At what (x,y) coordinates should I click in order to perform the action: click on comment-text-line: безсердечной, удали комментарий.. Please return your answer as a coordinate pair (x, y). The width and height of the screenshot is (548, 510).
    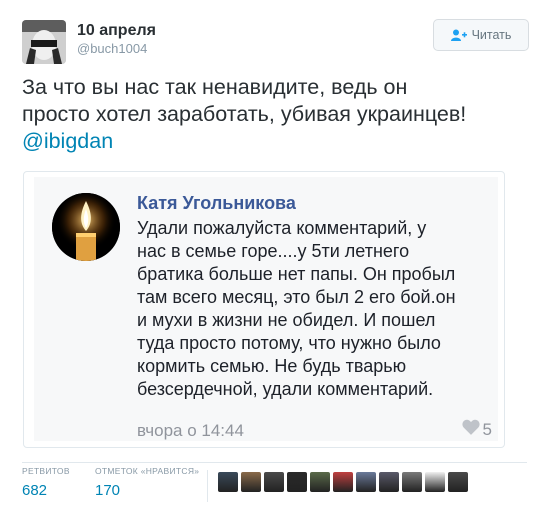
    Looking at the image, I should click on (285, 389).